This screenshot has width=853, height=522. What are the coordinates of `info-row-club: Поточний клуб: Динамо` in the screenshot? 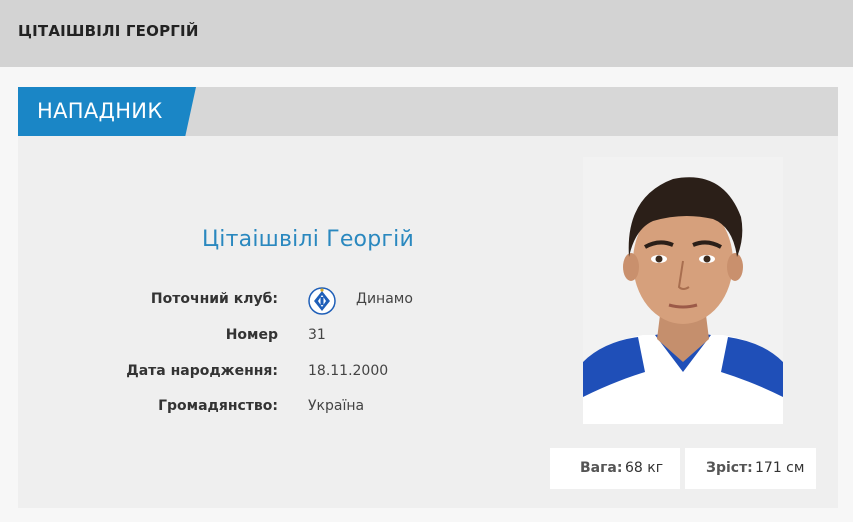 It's located at (268, 301).